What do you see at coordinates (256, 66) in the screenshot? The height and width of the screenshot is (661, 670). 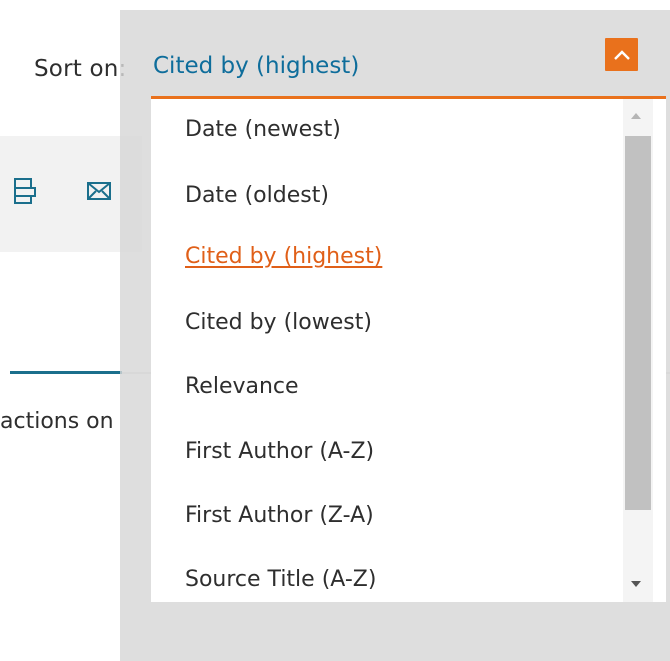 I see `sort-select-value: Cited by (highest)` at bounding box center [256, 66].